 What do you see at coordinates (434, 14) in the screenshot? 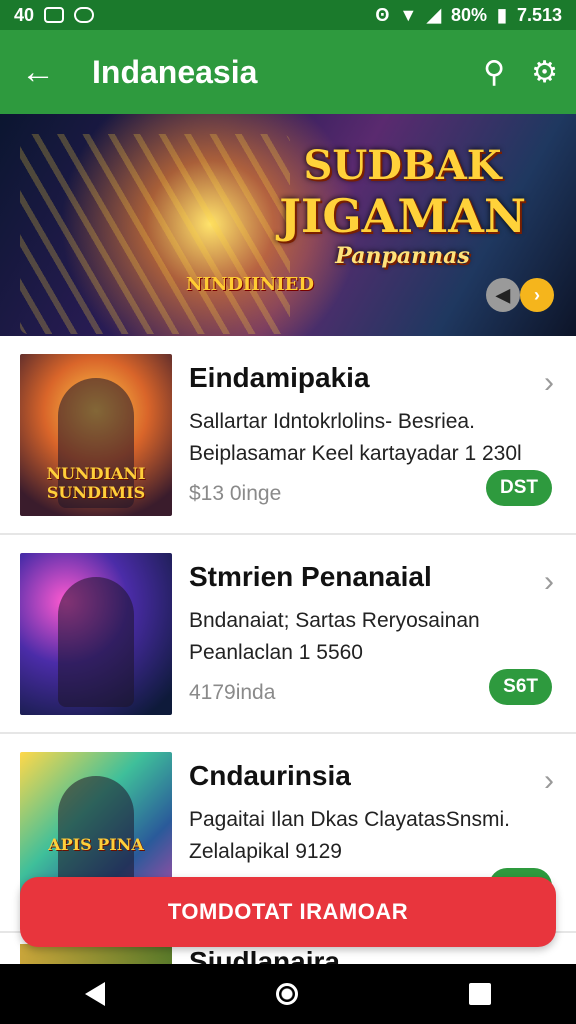
I see `signal-icon: ◢` at bounding box center [434, 14].